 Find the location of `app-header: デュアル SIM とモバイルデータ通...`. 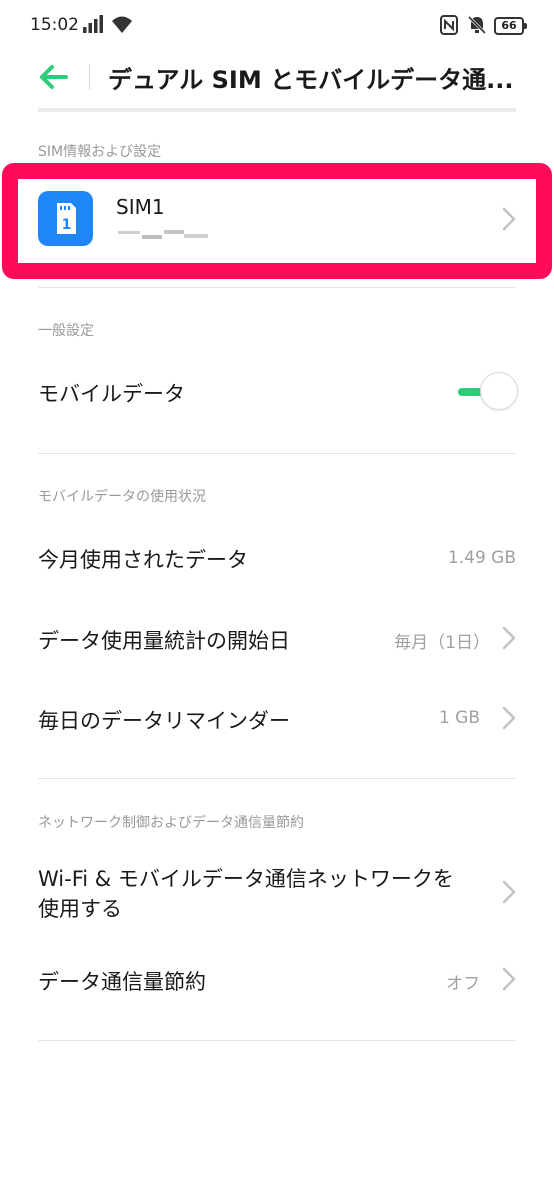

app-header: デュアル SIM とモバイルデータ通... is located at coordinates (277, 82).